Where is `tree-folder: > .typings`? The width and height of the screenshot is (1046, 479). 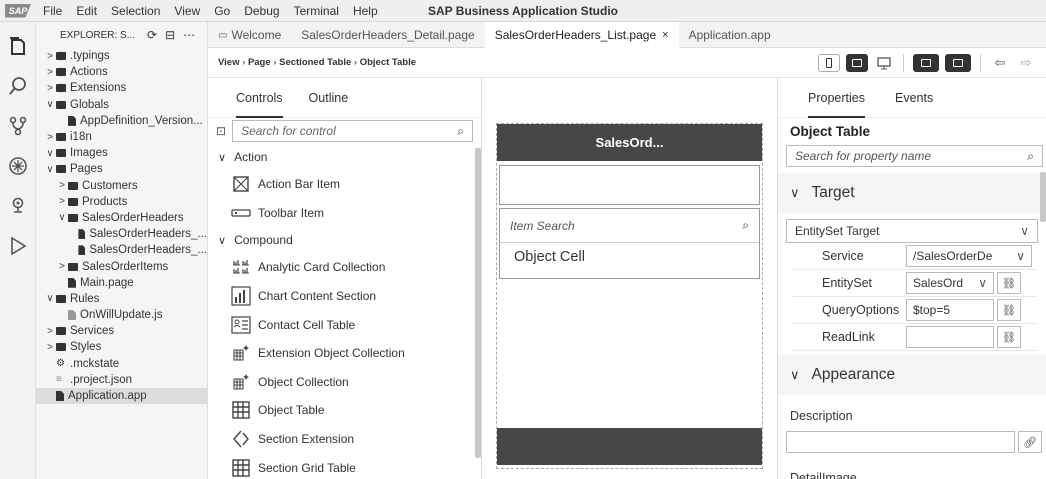 tree-folder: > .typings is located at coordinates (121, 56).